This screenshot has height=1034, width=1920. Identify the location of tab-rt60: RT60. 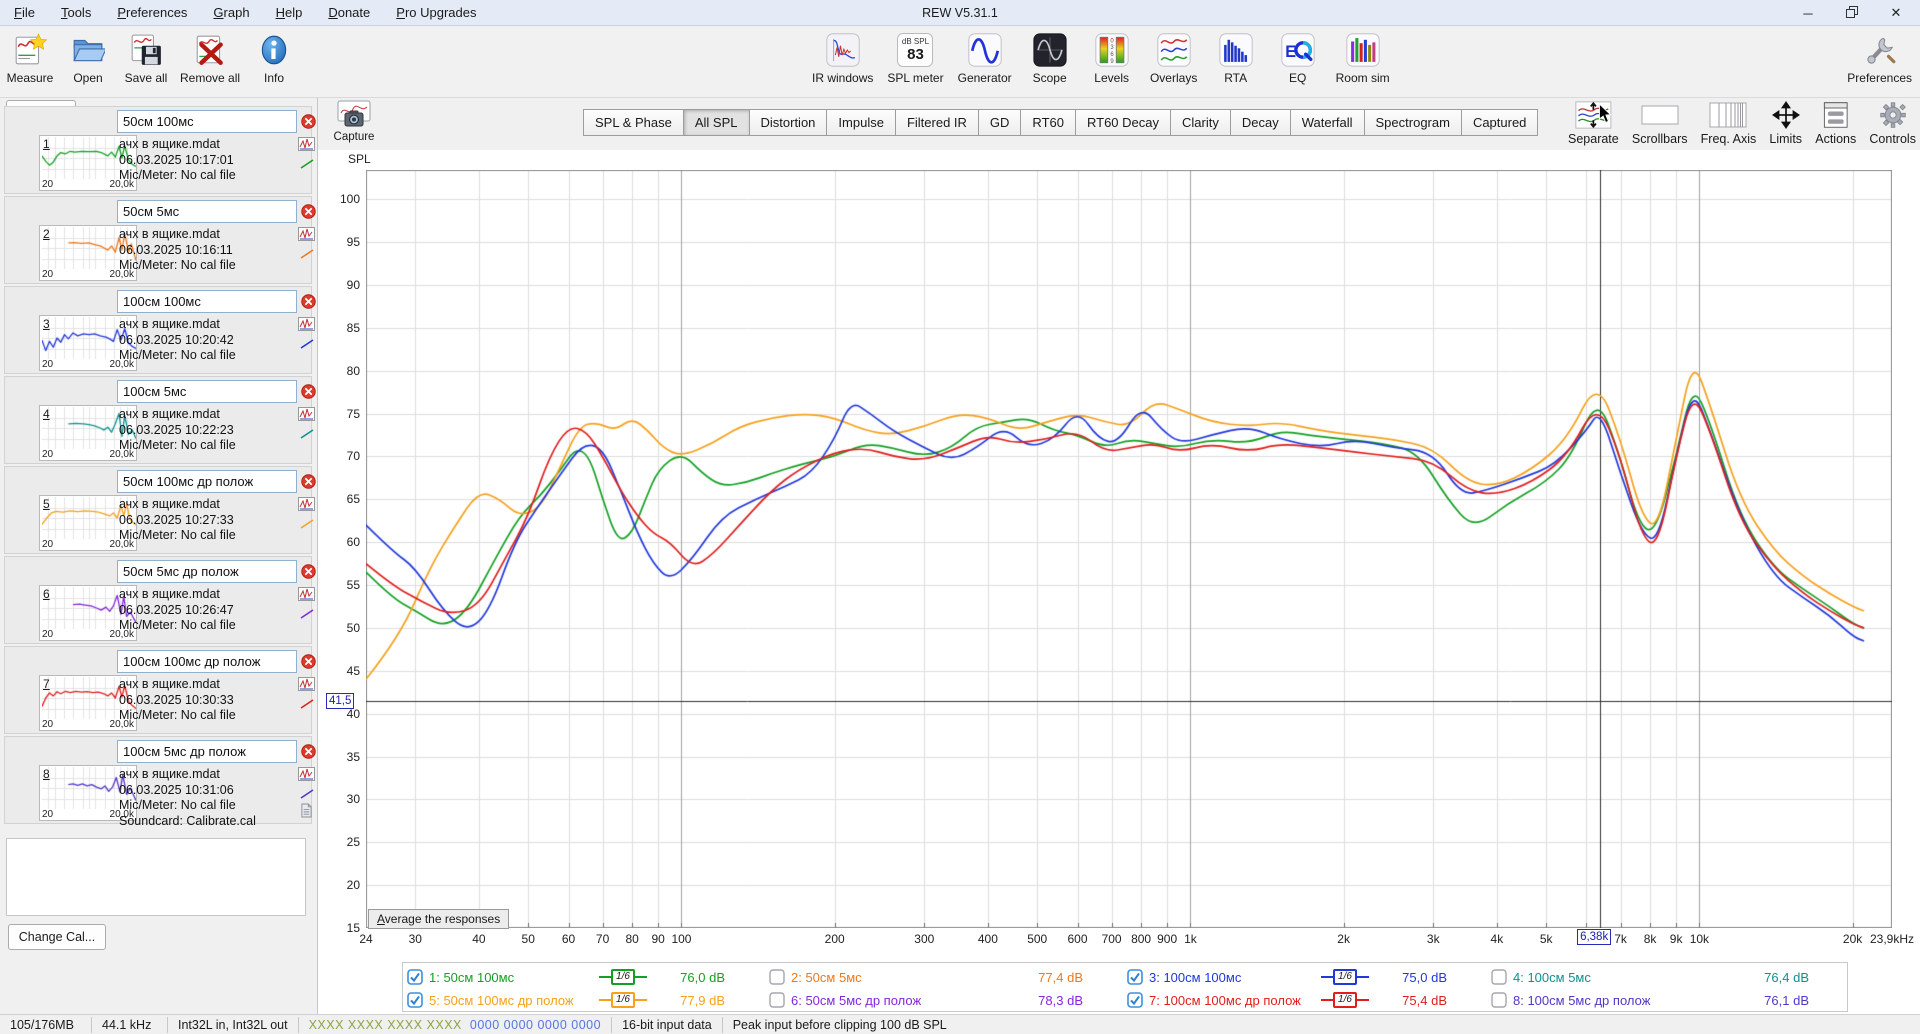
(1048, 122).